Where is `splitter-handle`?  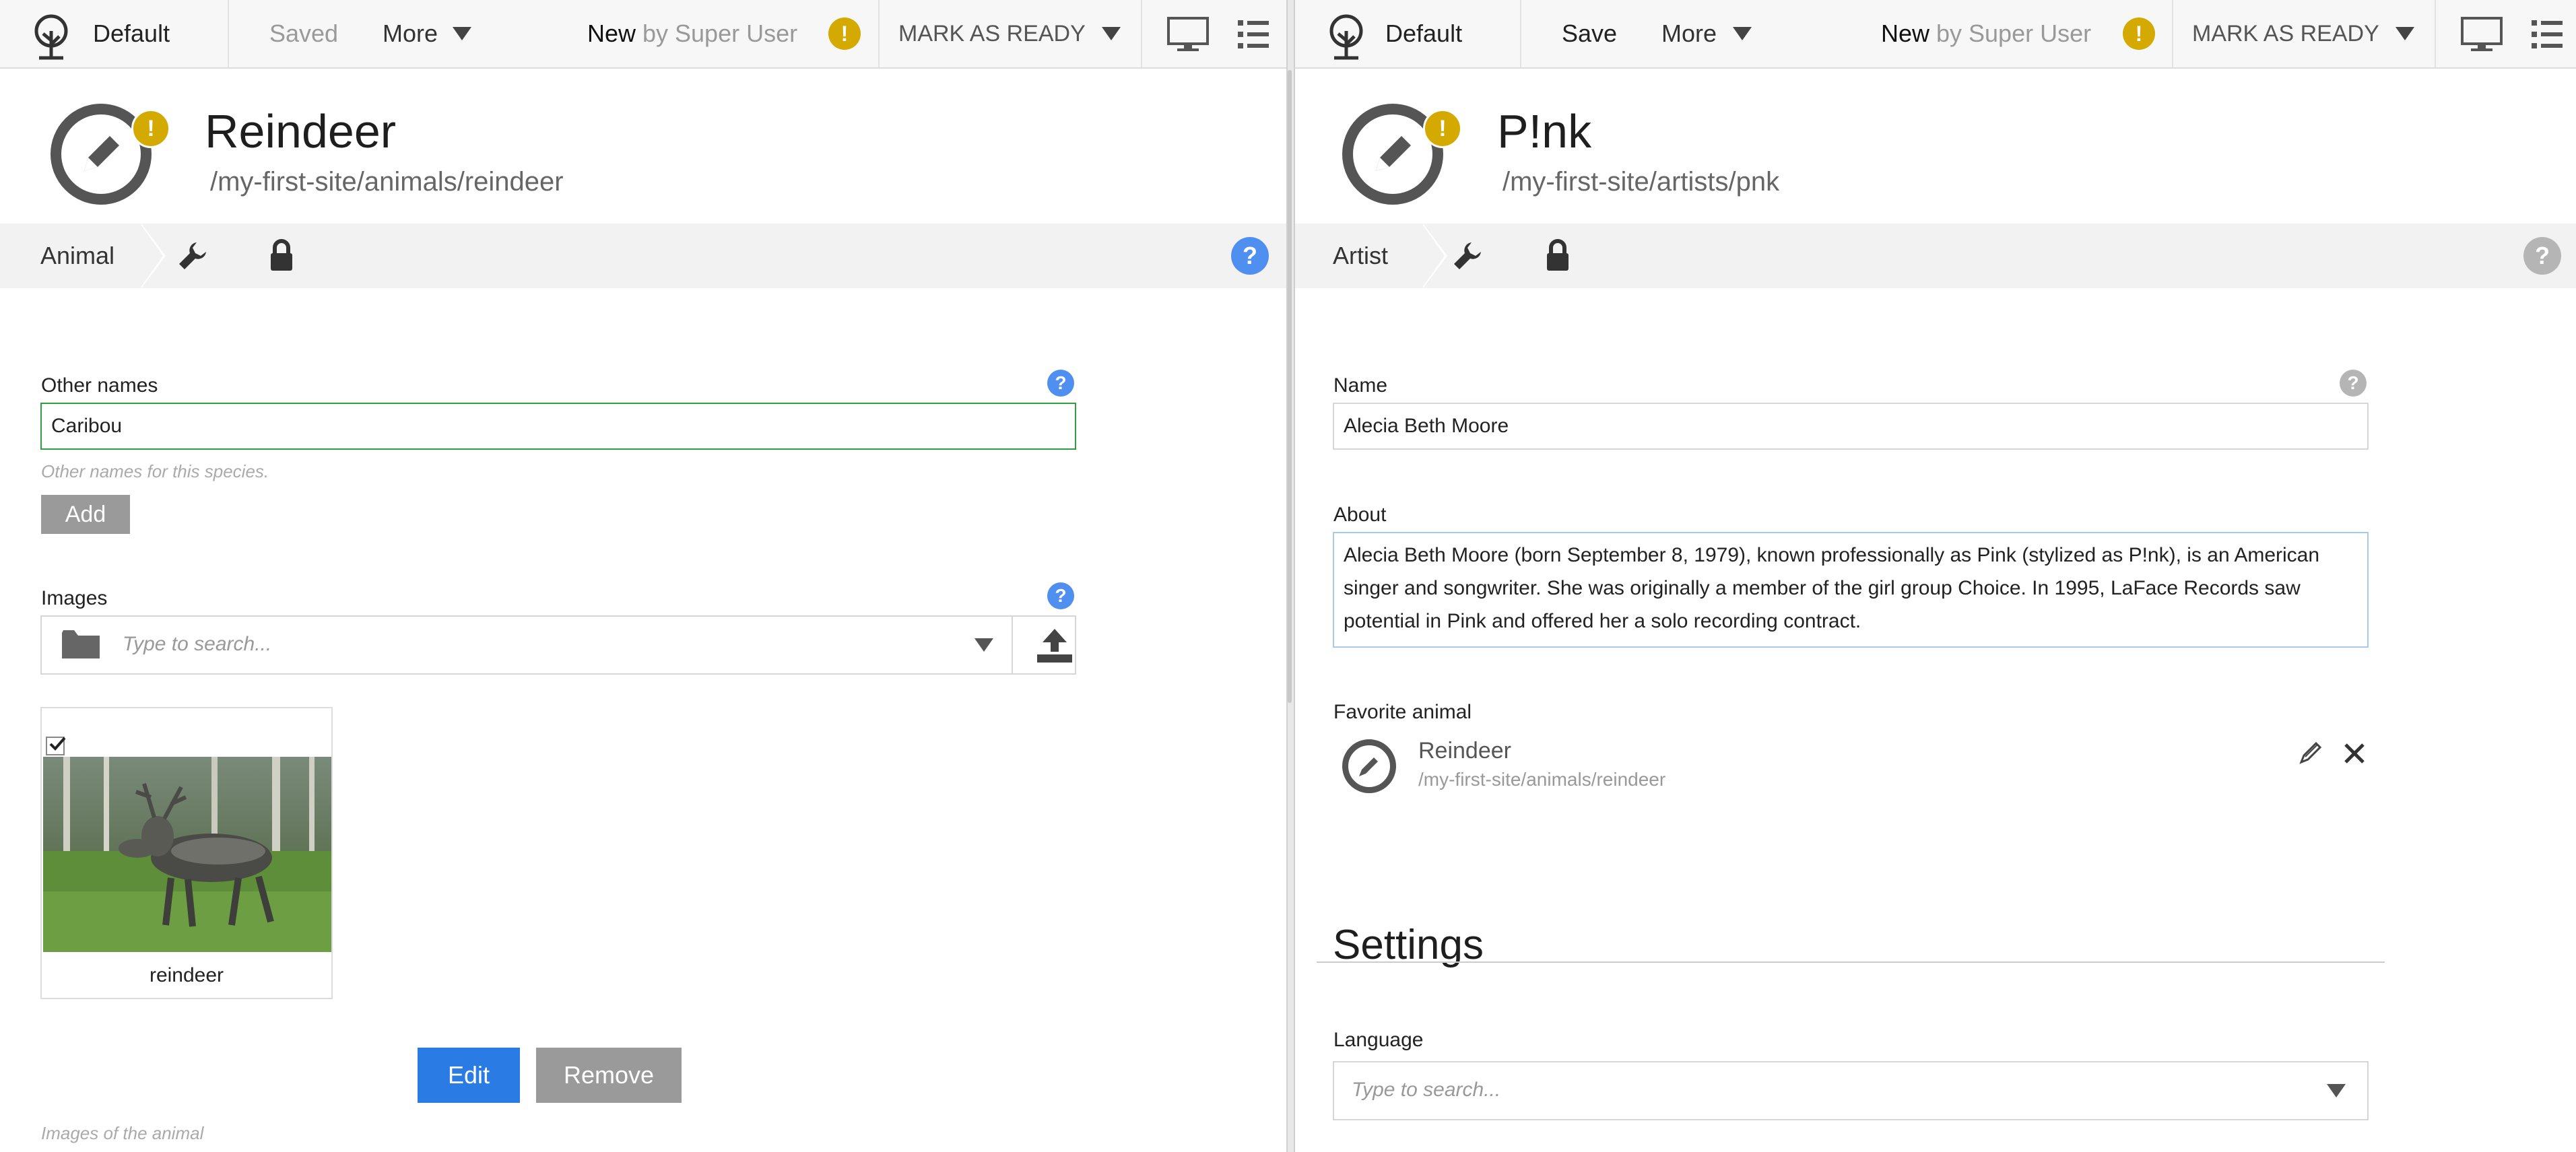
splitter-handle is located at coordinates (1290, 387).